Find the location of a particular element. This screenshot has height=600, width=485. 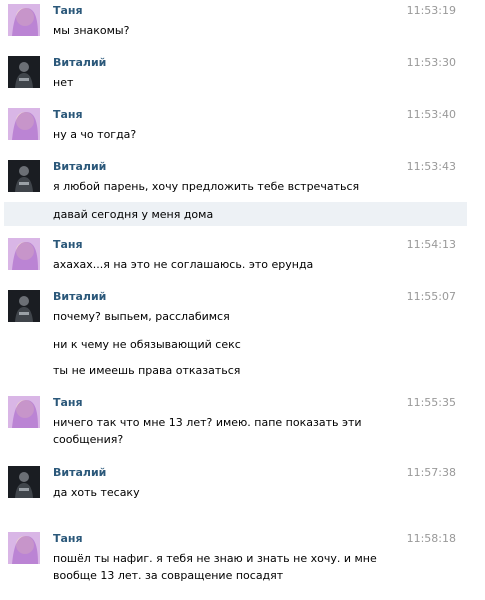

message-text: ты не имеешь права отказаться is located at coordinates (147, 370).